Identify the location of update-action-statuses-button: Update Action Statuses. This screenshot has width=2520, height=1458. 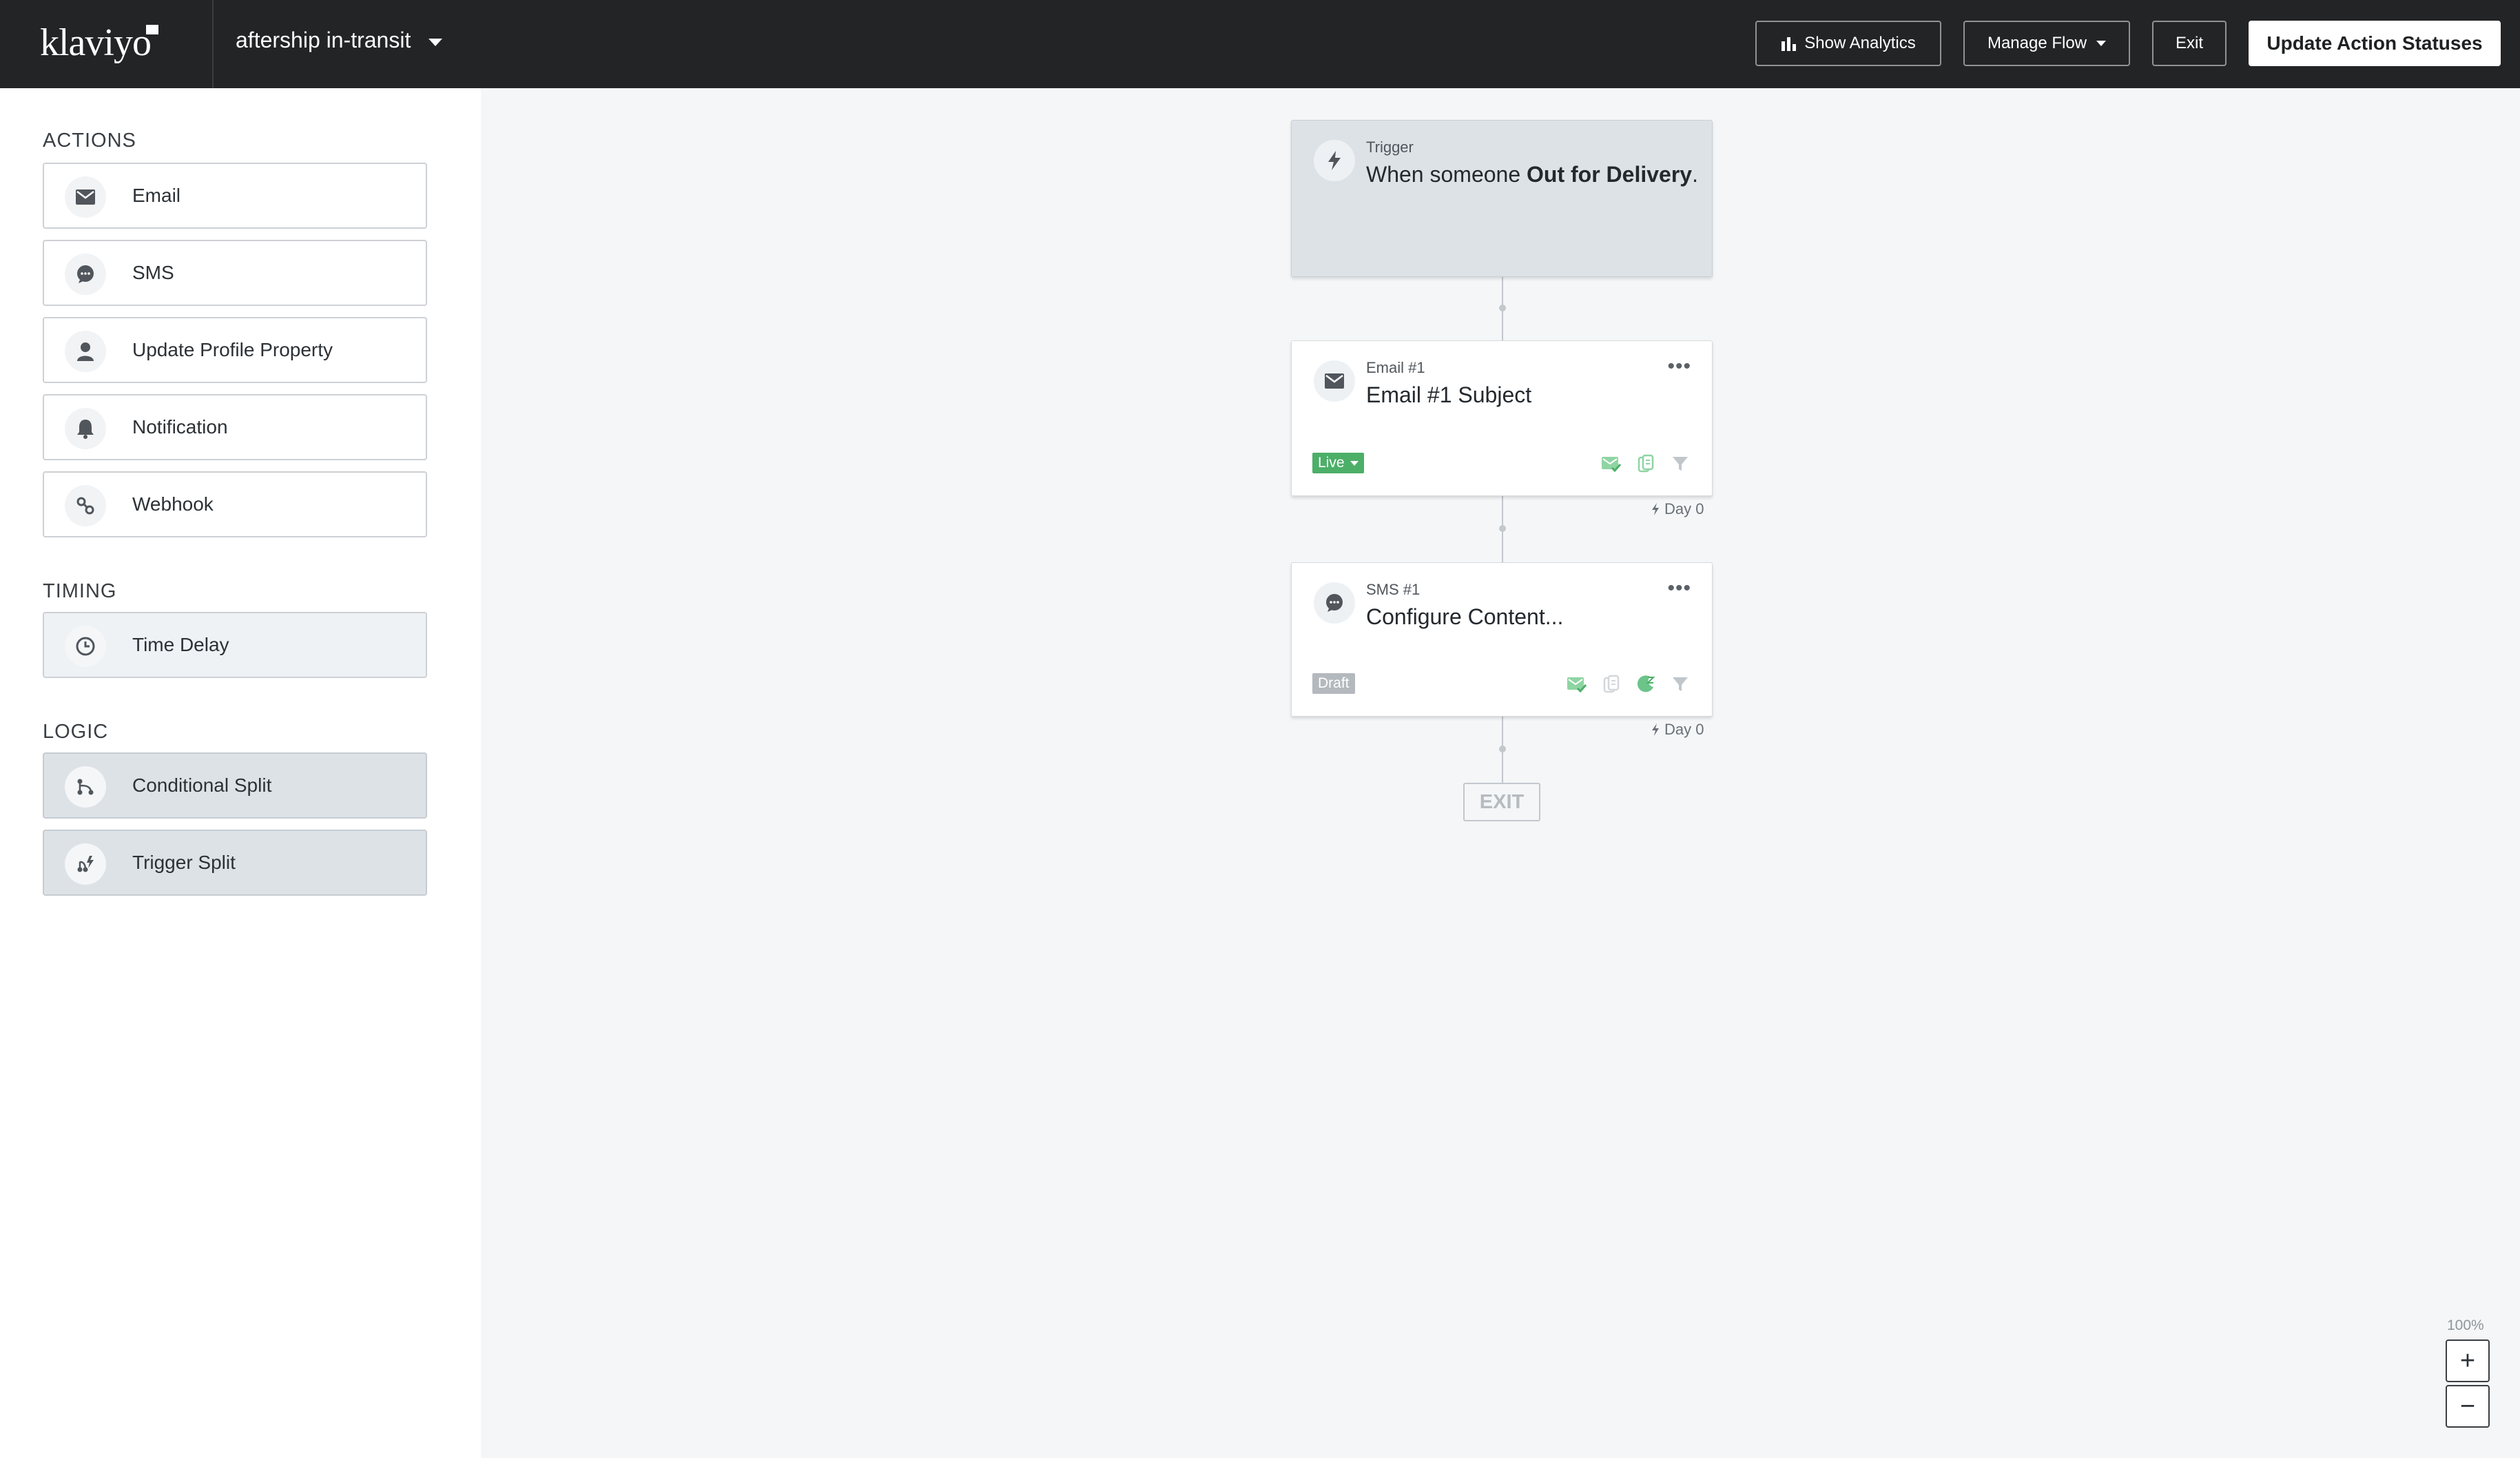
(2375, 43).